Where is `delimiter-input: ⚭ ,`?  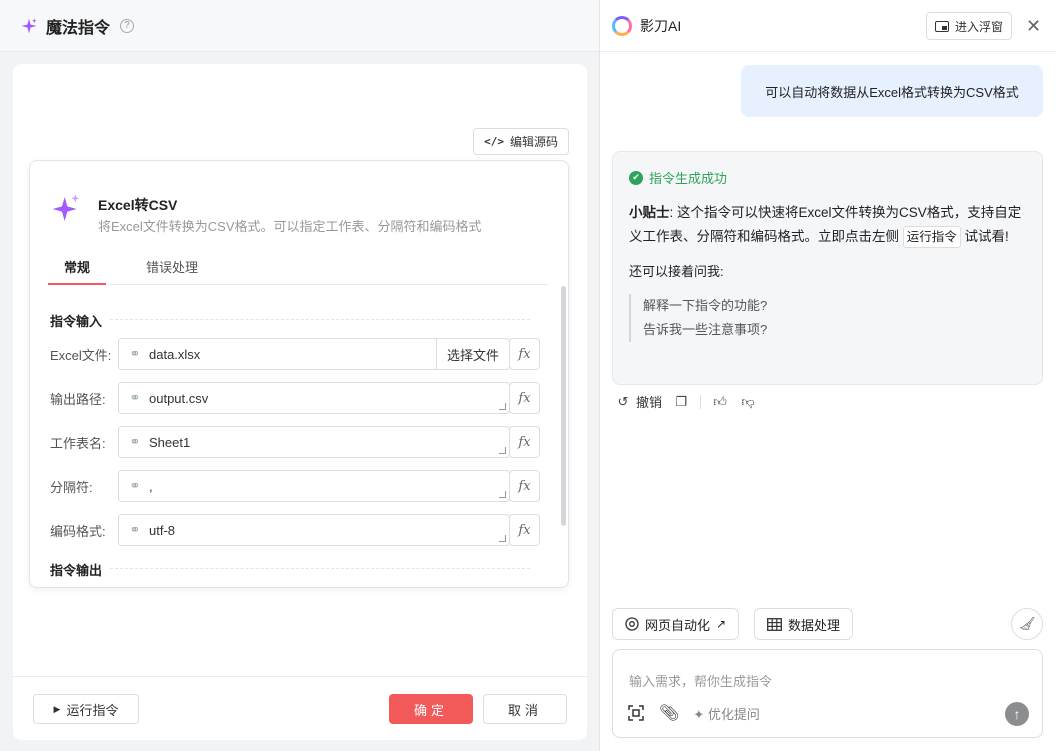 delimiter-input: ⚭ , is located at coordinates (314, 486).